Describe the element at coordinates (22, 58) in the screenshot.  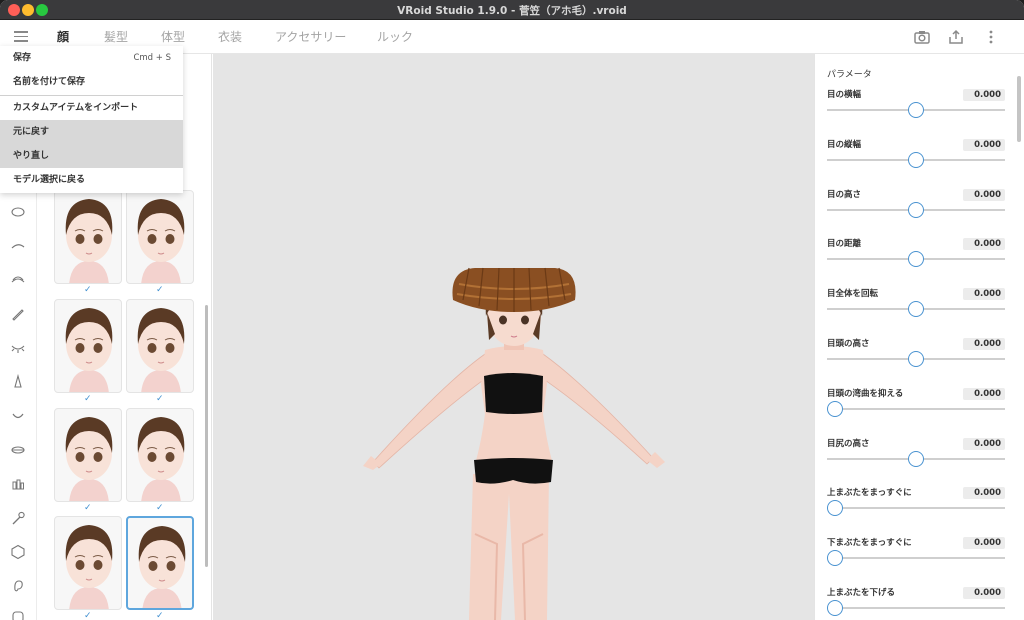
I see `menu-item-save-label: 保存` at that location.